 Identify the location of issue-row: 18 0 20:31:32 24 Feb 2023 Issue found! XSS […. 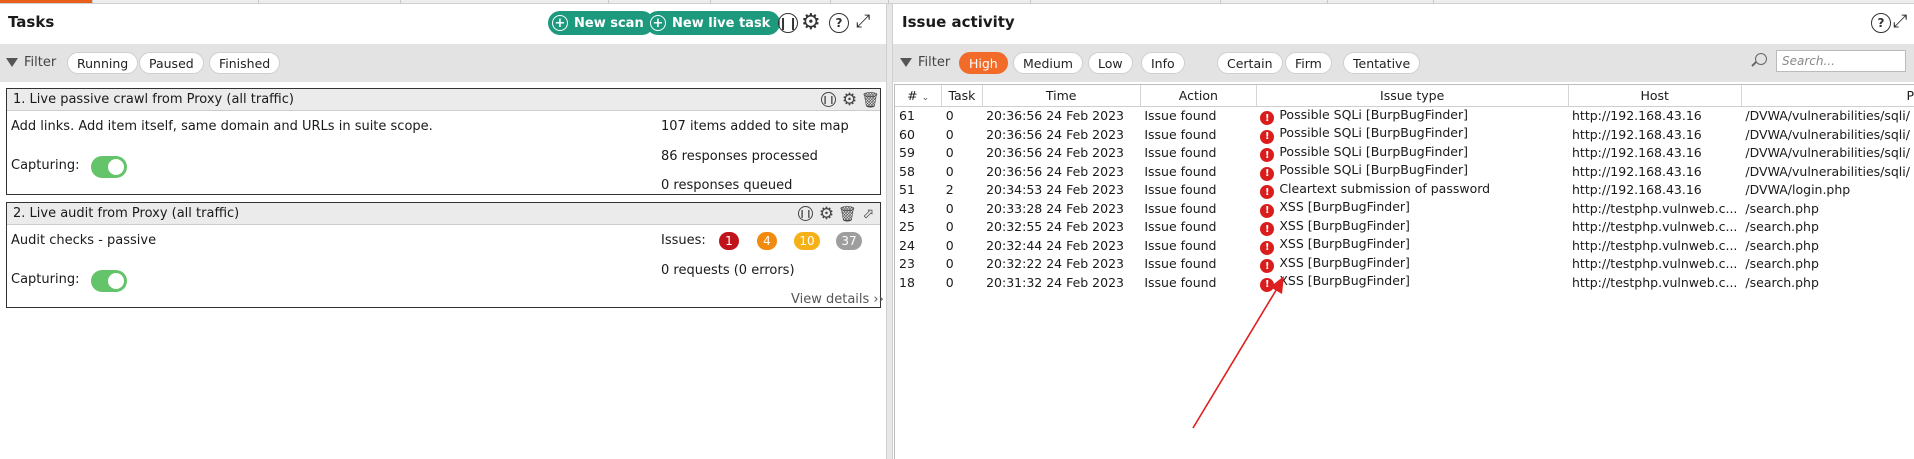
(1404, 282).